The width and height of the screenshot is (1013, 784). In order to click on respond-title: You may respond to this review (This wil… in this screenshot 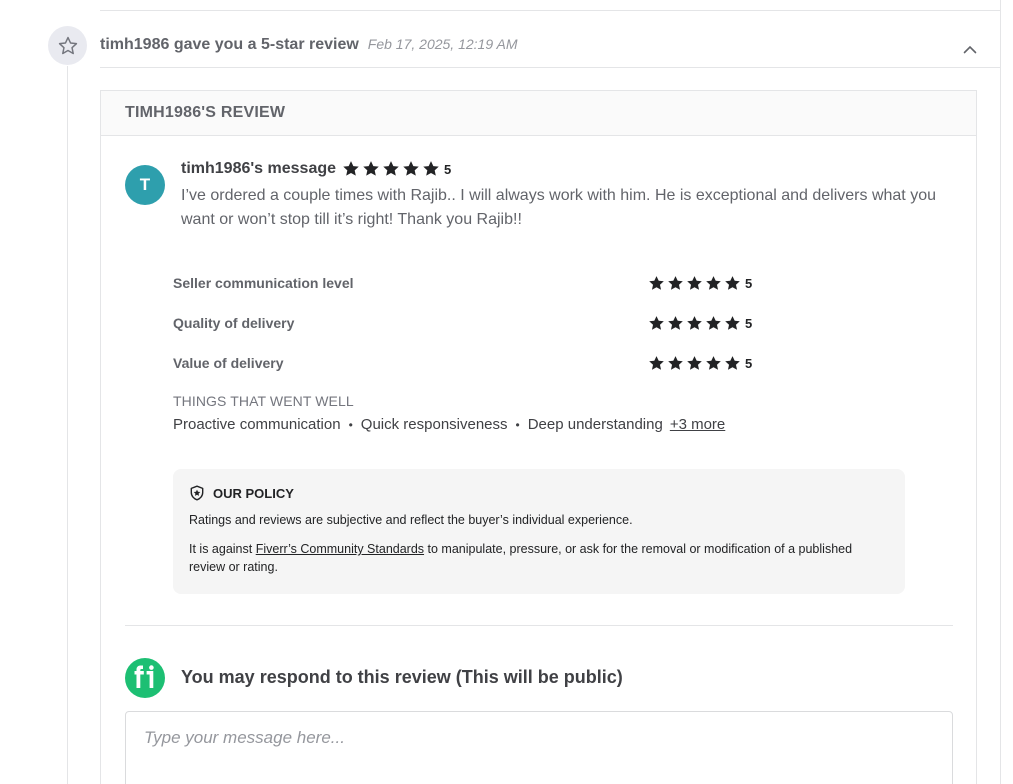, I will do `click(402, 677)`.